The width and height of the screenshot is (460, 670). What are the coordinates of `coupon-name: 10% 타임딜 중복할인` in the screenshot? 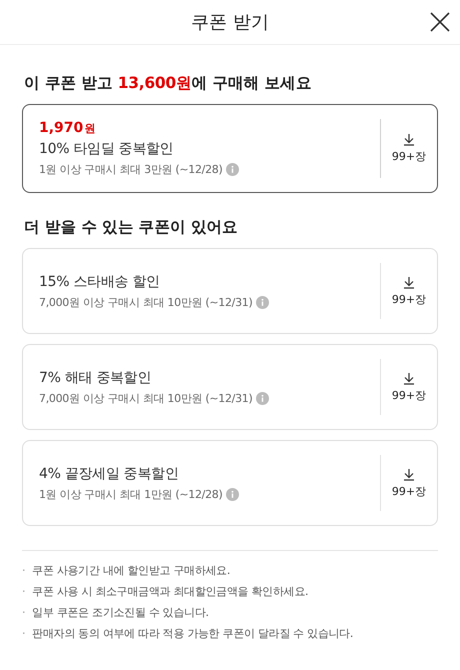 It's located at (106, 149).